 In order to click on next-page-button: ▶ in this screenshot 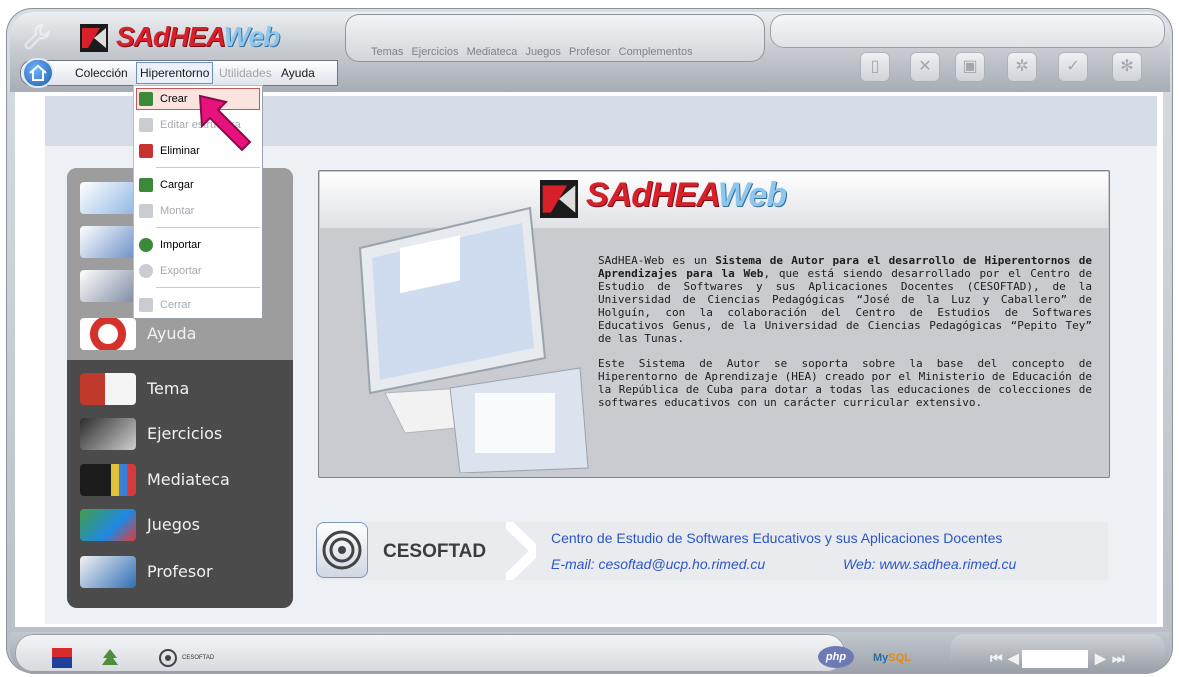, I will do `click(1100, 658)`.